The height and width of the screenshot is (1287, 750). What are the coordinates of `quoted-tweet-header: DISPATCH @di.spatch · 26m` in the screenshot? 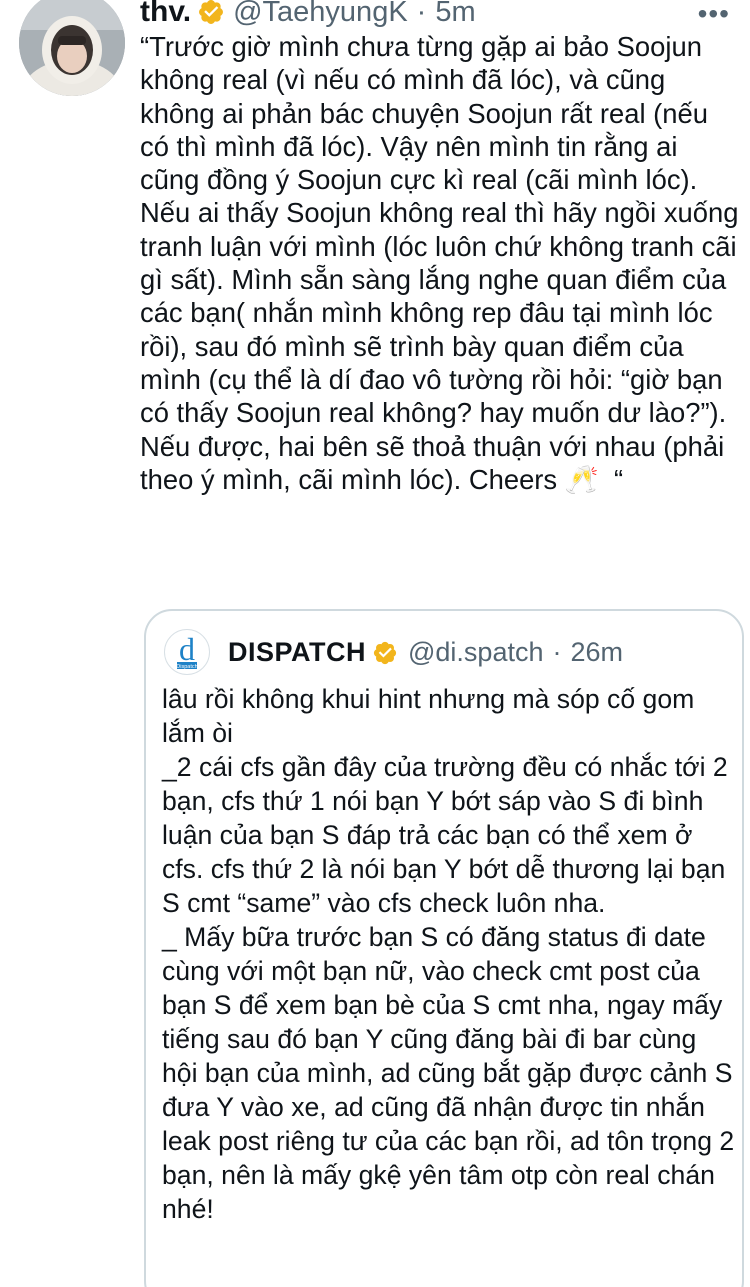 It's located at (425, 652).